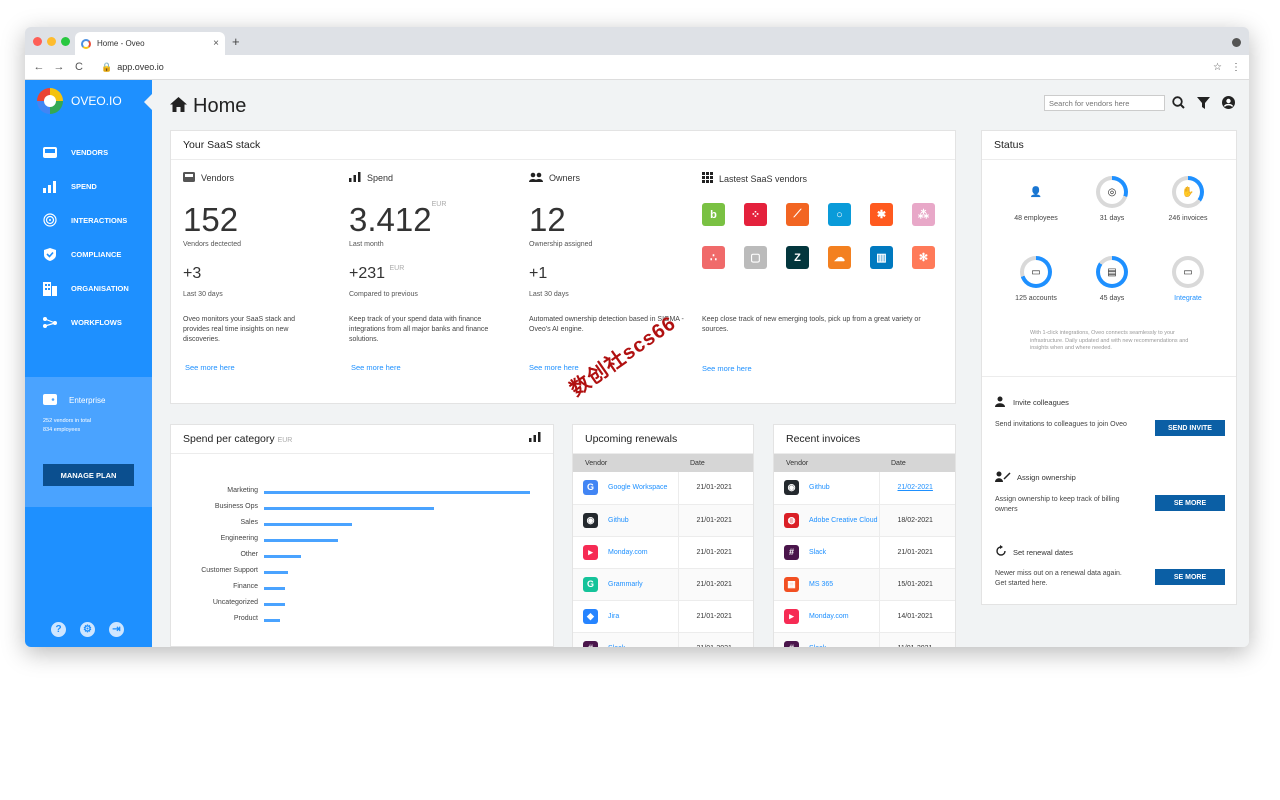 The height and width of the screenshot is (800, 1280). What do you see at coordinates (535, 439) in the screenshot?
I see `bar-chart-icon` at bounding box center [535, 439].